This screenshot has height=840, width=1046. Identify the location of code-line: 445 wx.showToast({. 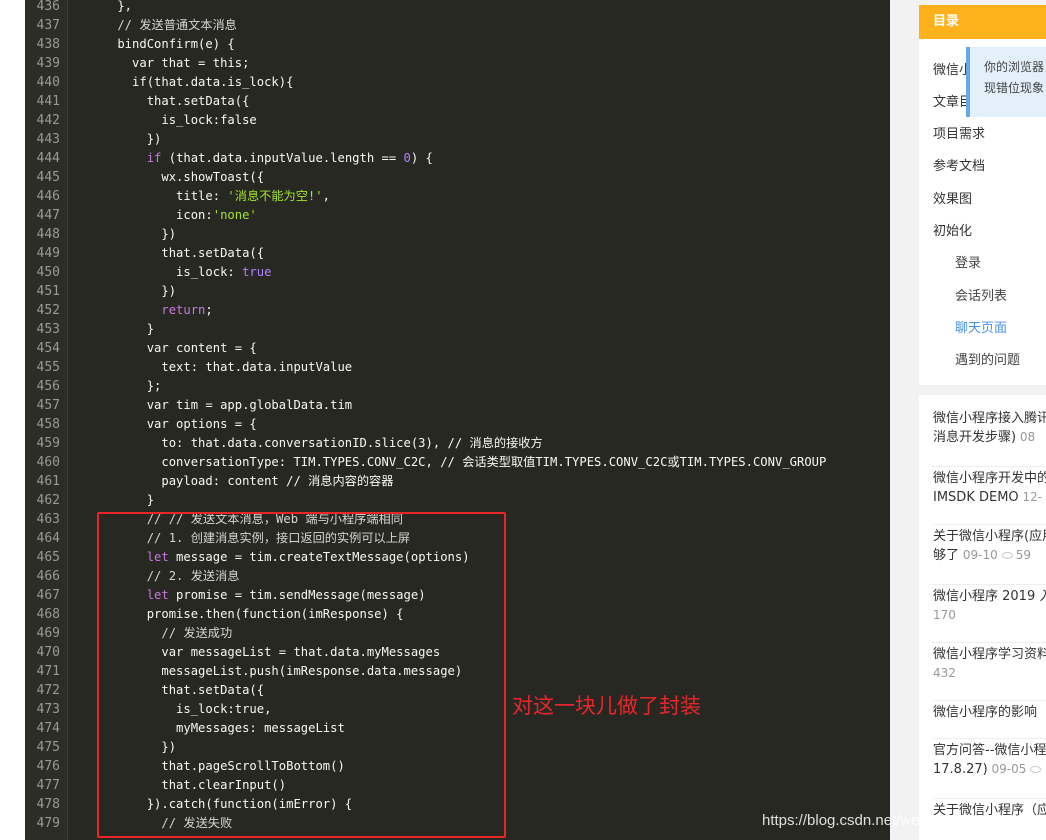
(457, 177).